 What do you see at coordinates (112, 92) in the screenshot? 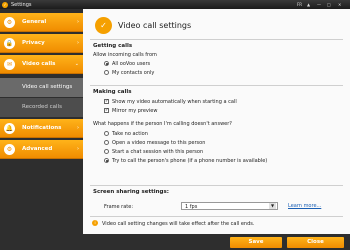
I see `making-calls-heading: Making calls` at bounding box center [112, 92].